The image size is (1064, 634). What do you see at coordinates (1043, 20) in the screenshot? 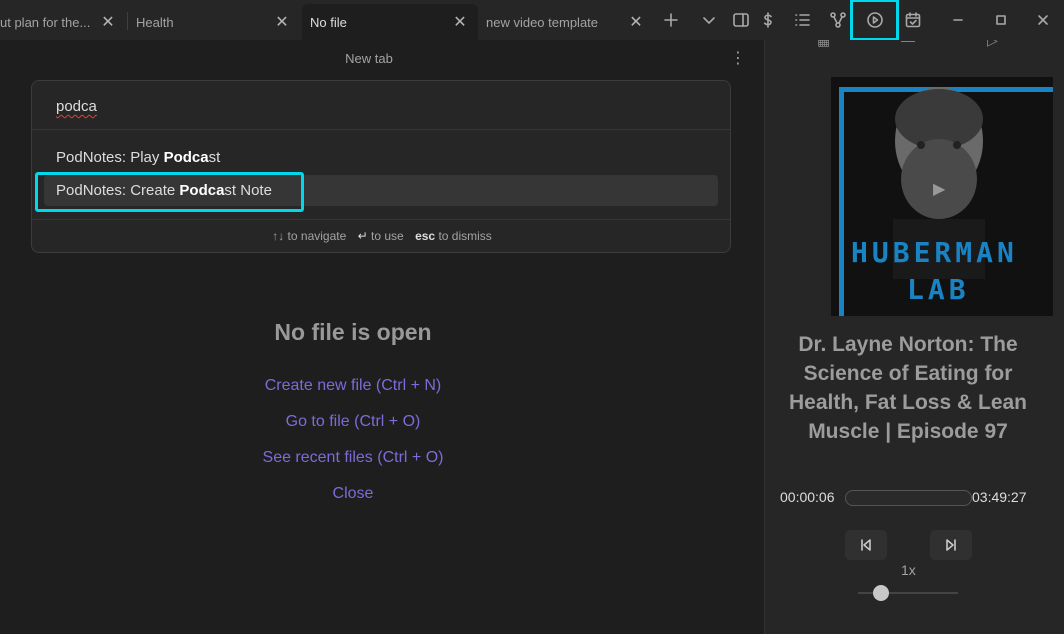
I see `close-window-icon` at bounding box center [1043, 20].